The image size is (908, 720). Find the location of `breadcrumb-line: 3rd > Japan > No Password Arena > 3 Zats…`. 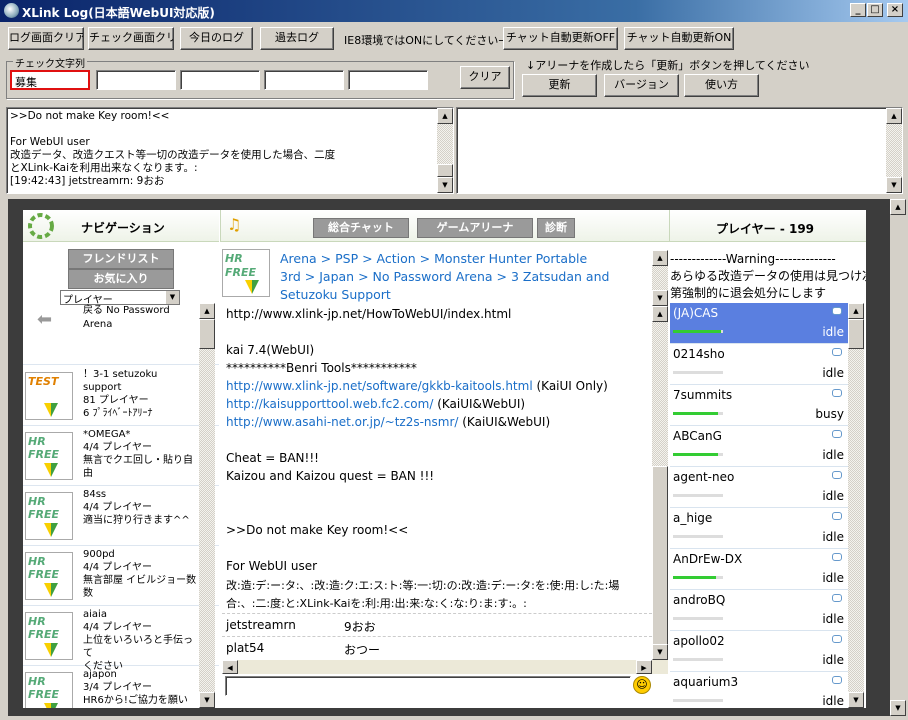

breadcrumb-line: 3rd > Japan > No Password Arena > 3 Zats… is located at coordinates (444, 277).